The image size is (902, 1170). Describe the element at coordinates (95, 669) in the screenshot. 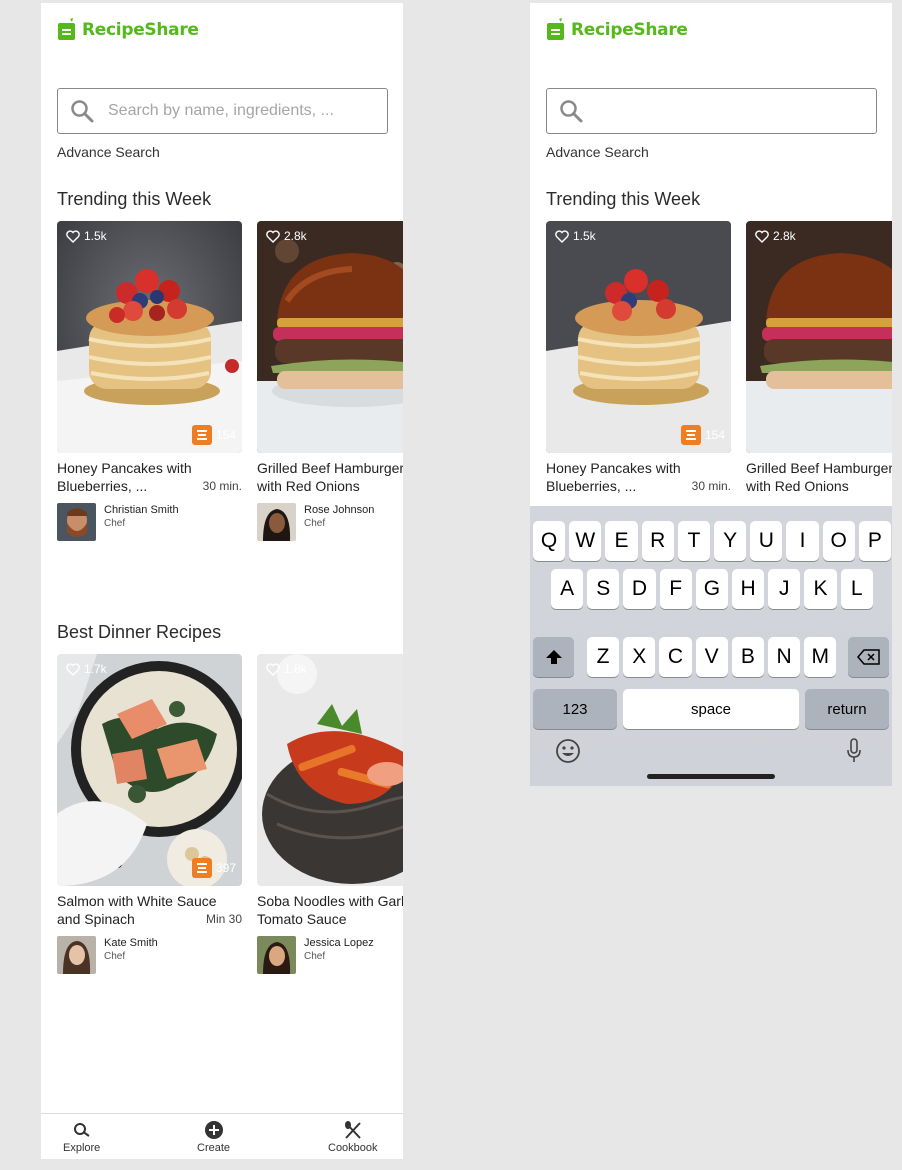

I see `likes-value: 1.7k` at that location.